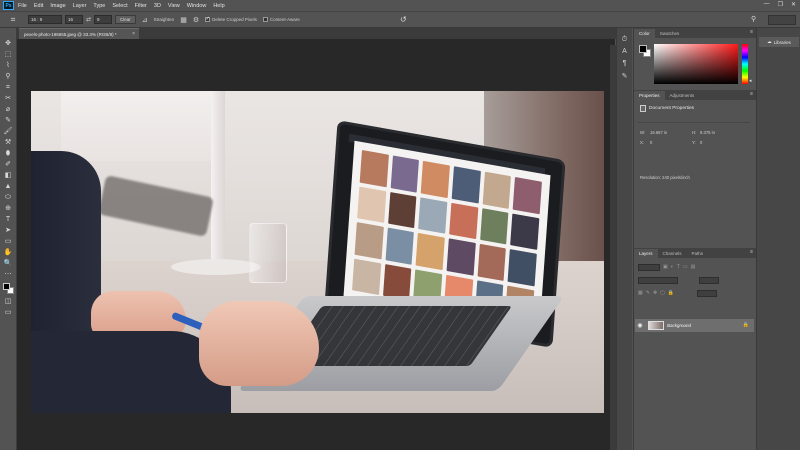  What do you see at coordinates (767, 4) in the screenshot?
I see `minimize-icon: —` at bounding box center [767, 4].